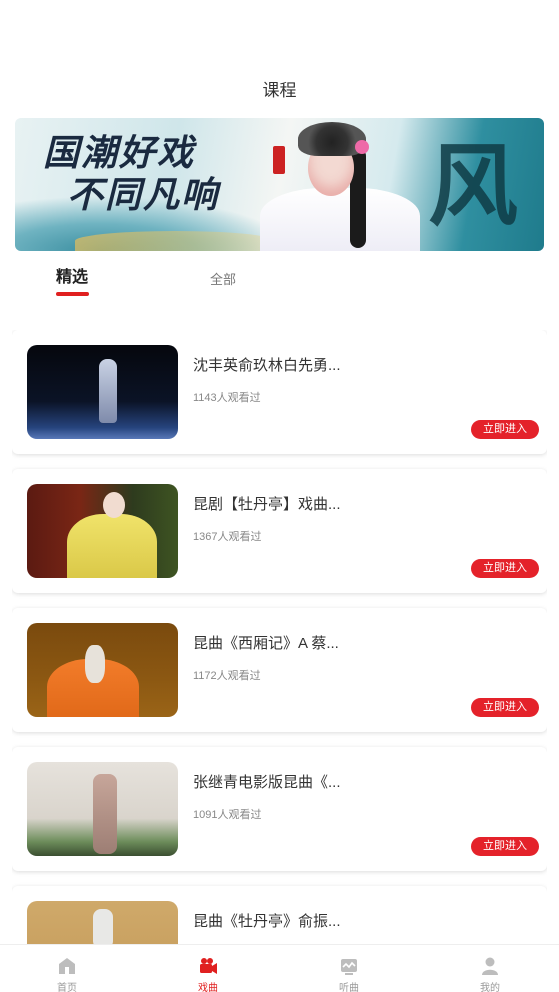  I want to click on nav-item-home: 首页, so click(67, 968).